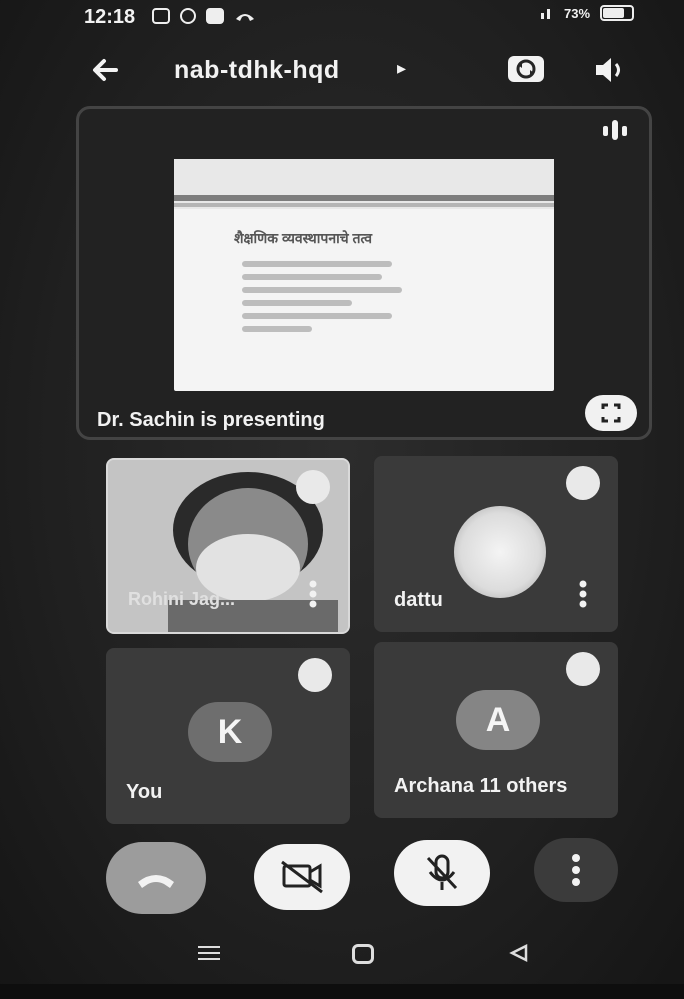 The height and width of the screenshot is (999, 684). I want to click on signal-icon, so click(545, 14).